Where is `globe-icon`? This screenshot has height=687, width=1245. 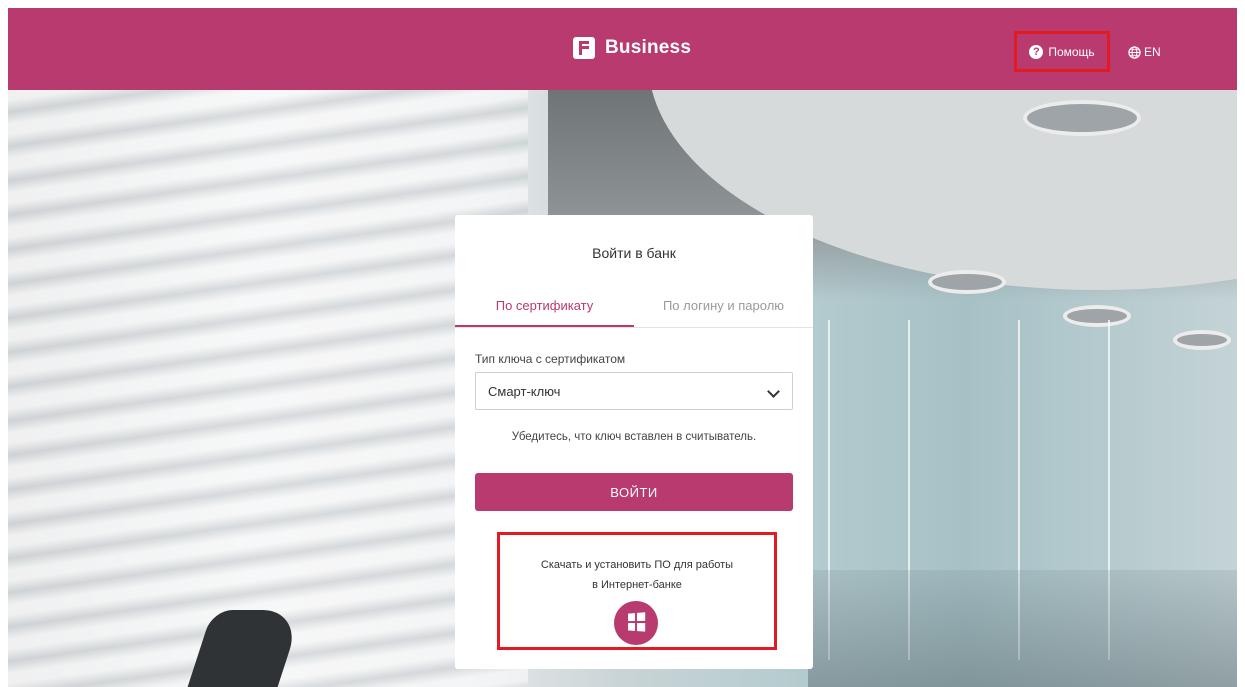
globe-icon is located at coordinates (1134, 52).